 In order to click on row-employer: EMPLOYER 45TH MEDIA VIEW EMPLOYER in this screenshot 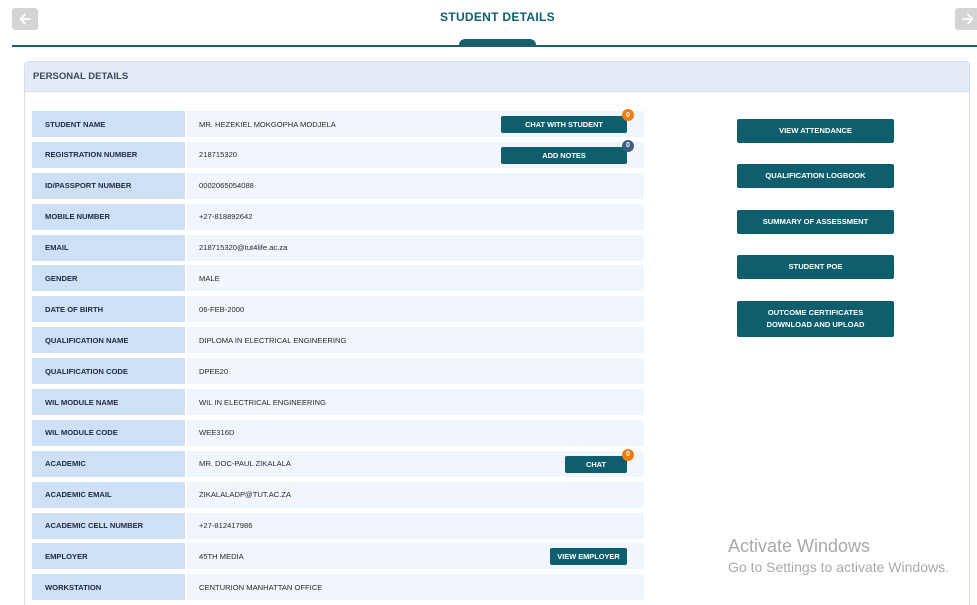, I will do `click(338, 556)`.